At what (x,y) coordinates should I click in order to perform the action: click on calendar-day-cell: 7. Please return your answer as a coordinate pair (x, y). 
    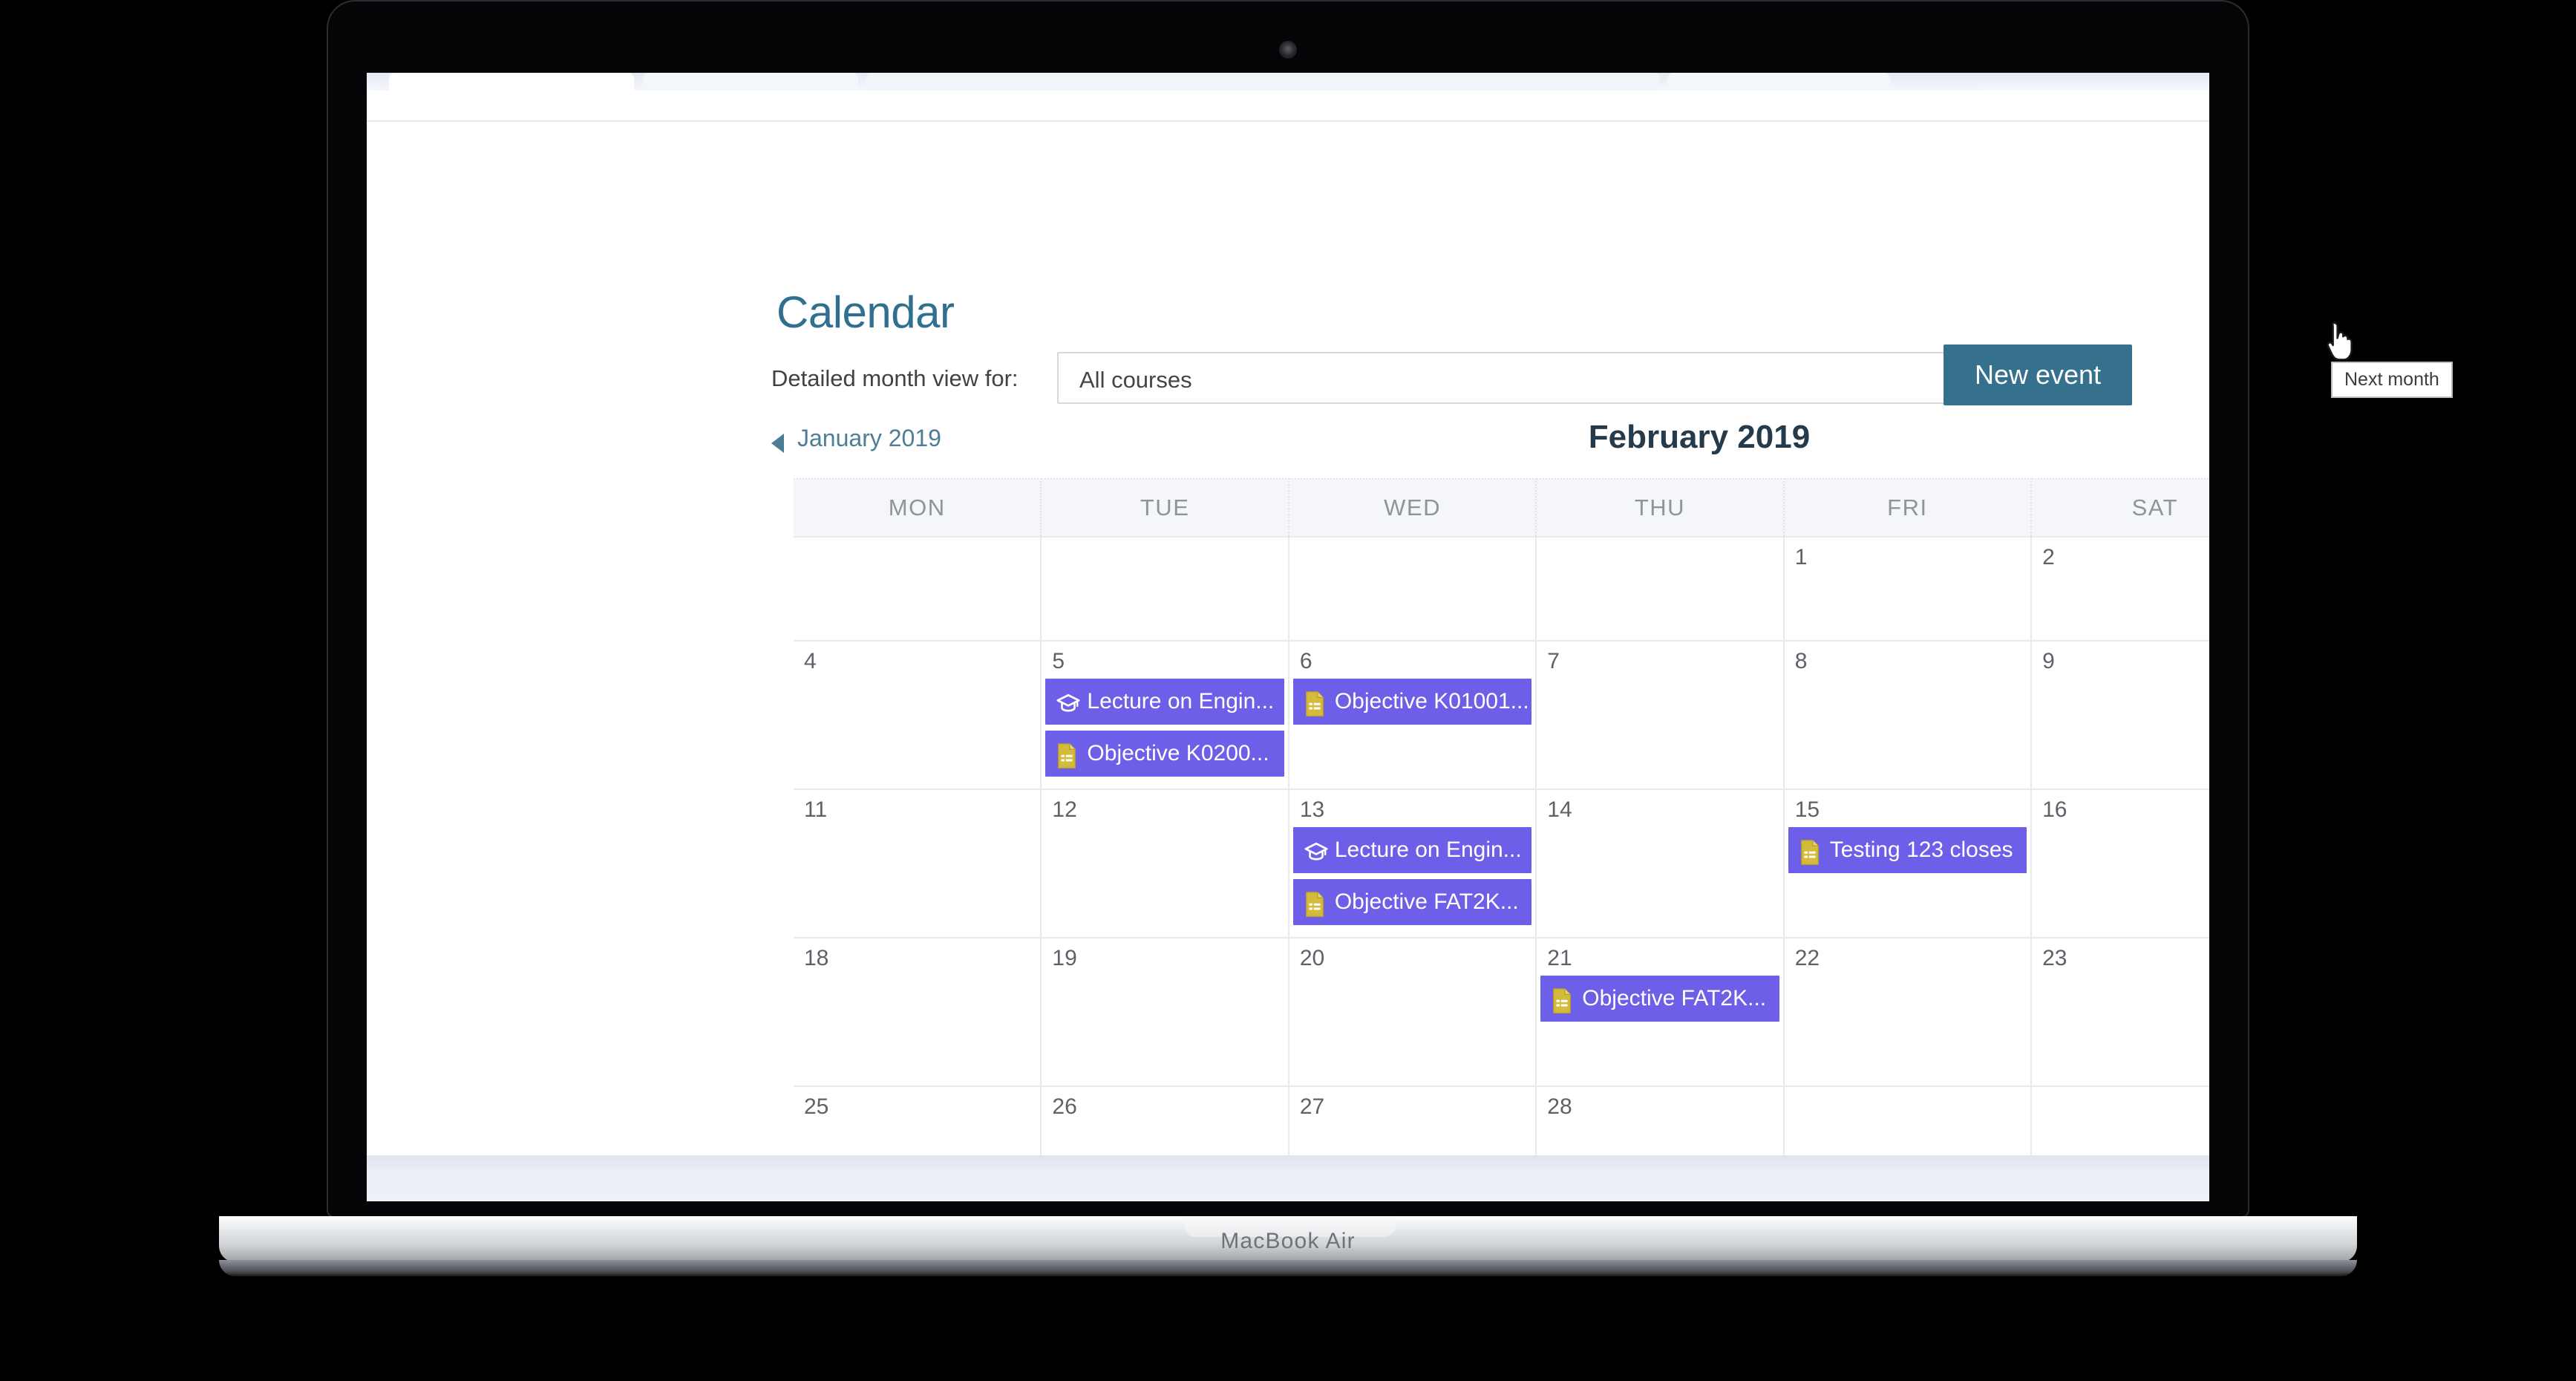
    Looking at the image, I should click on (1661, 715).